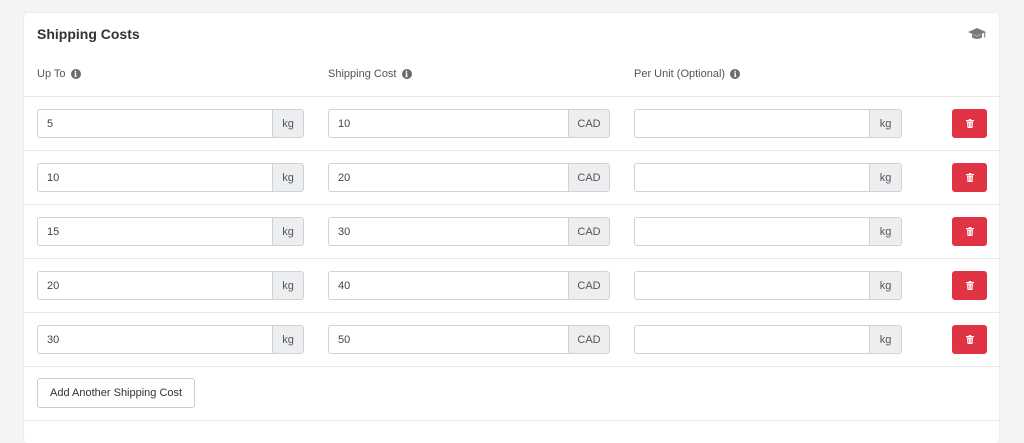 Image resolution: width=1024 pixels, height=443 pixels. Describe the element at coordinates (511, 34) in the screenshot. I see `card-header: Shipping Costs` at that location.